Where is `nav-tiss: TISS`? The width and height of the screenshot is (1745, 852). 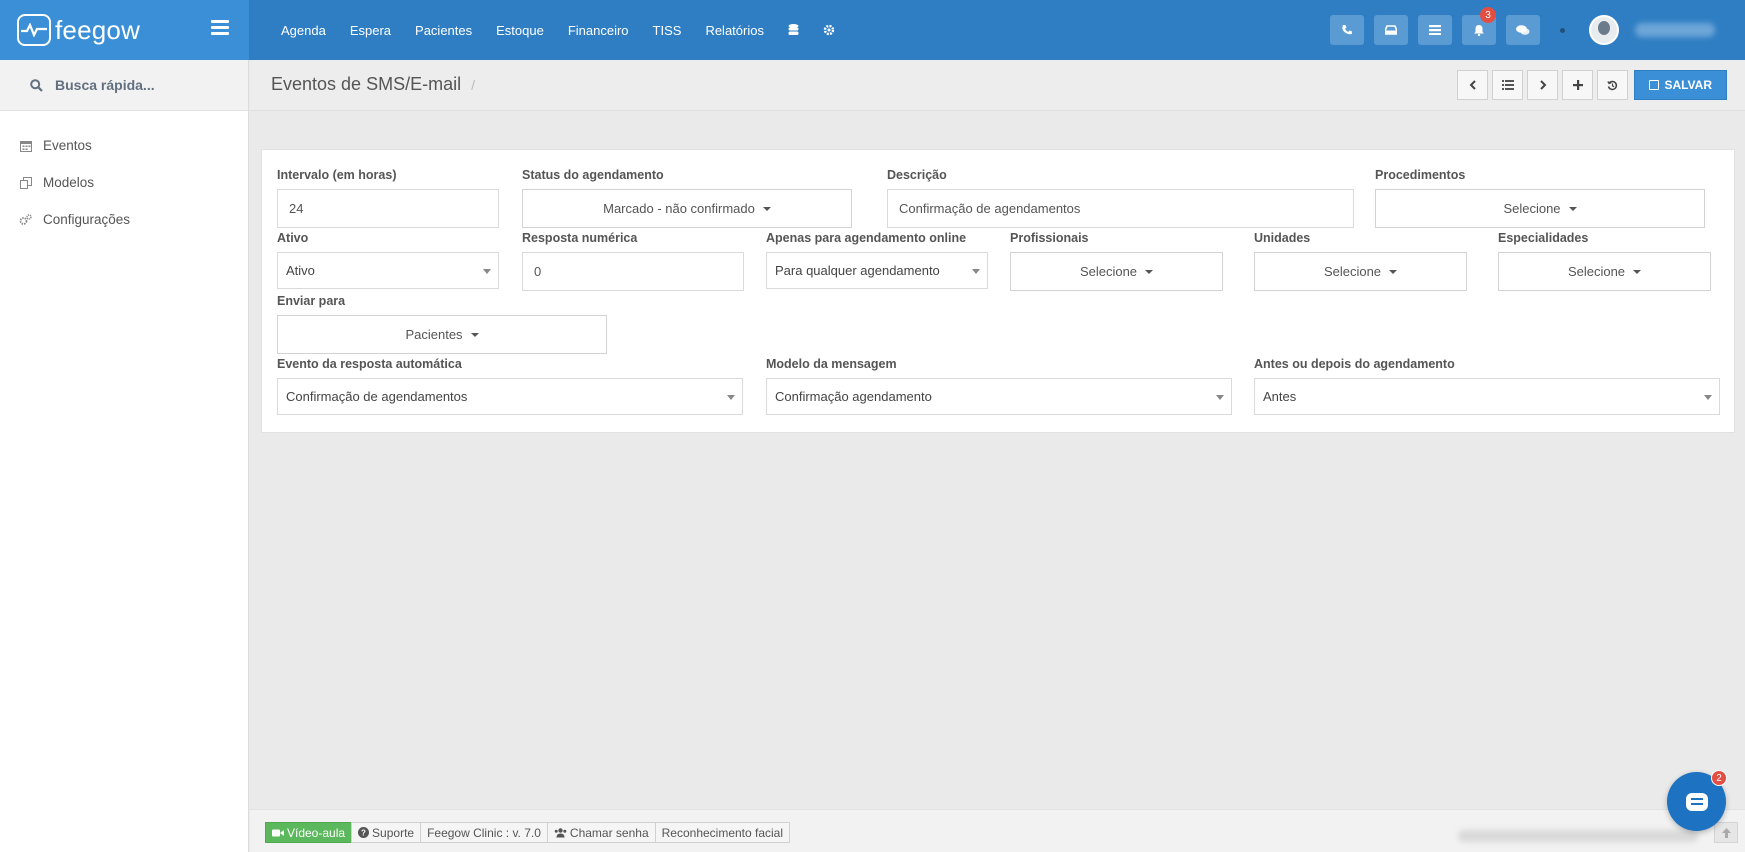
nav-tiss: TISS is located at coordinates (667, 30).